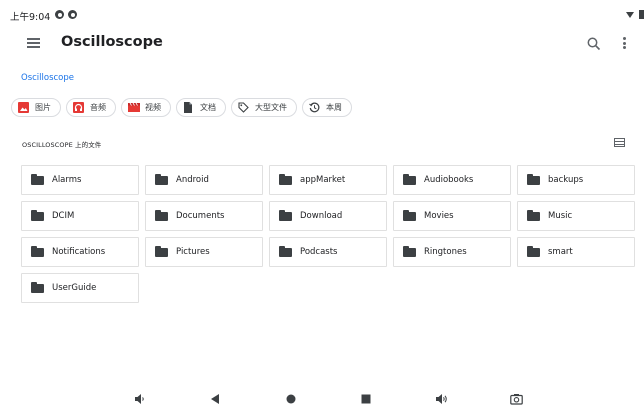 The height and width of the screenshot is (409, 644). What do you see at coordinates (439, 216) in the screenshot?
I see `folder-name: Movies` at bounding box center [439, 216].